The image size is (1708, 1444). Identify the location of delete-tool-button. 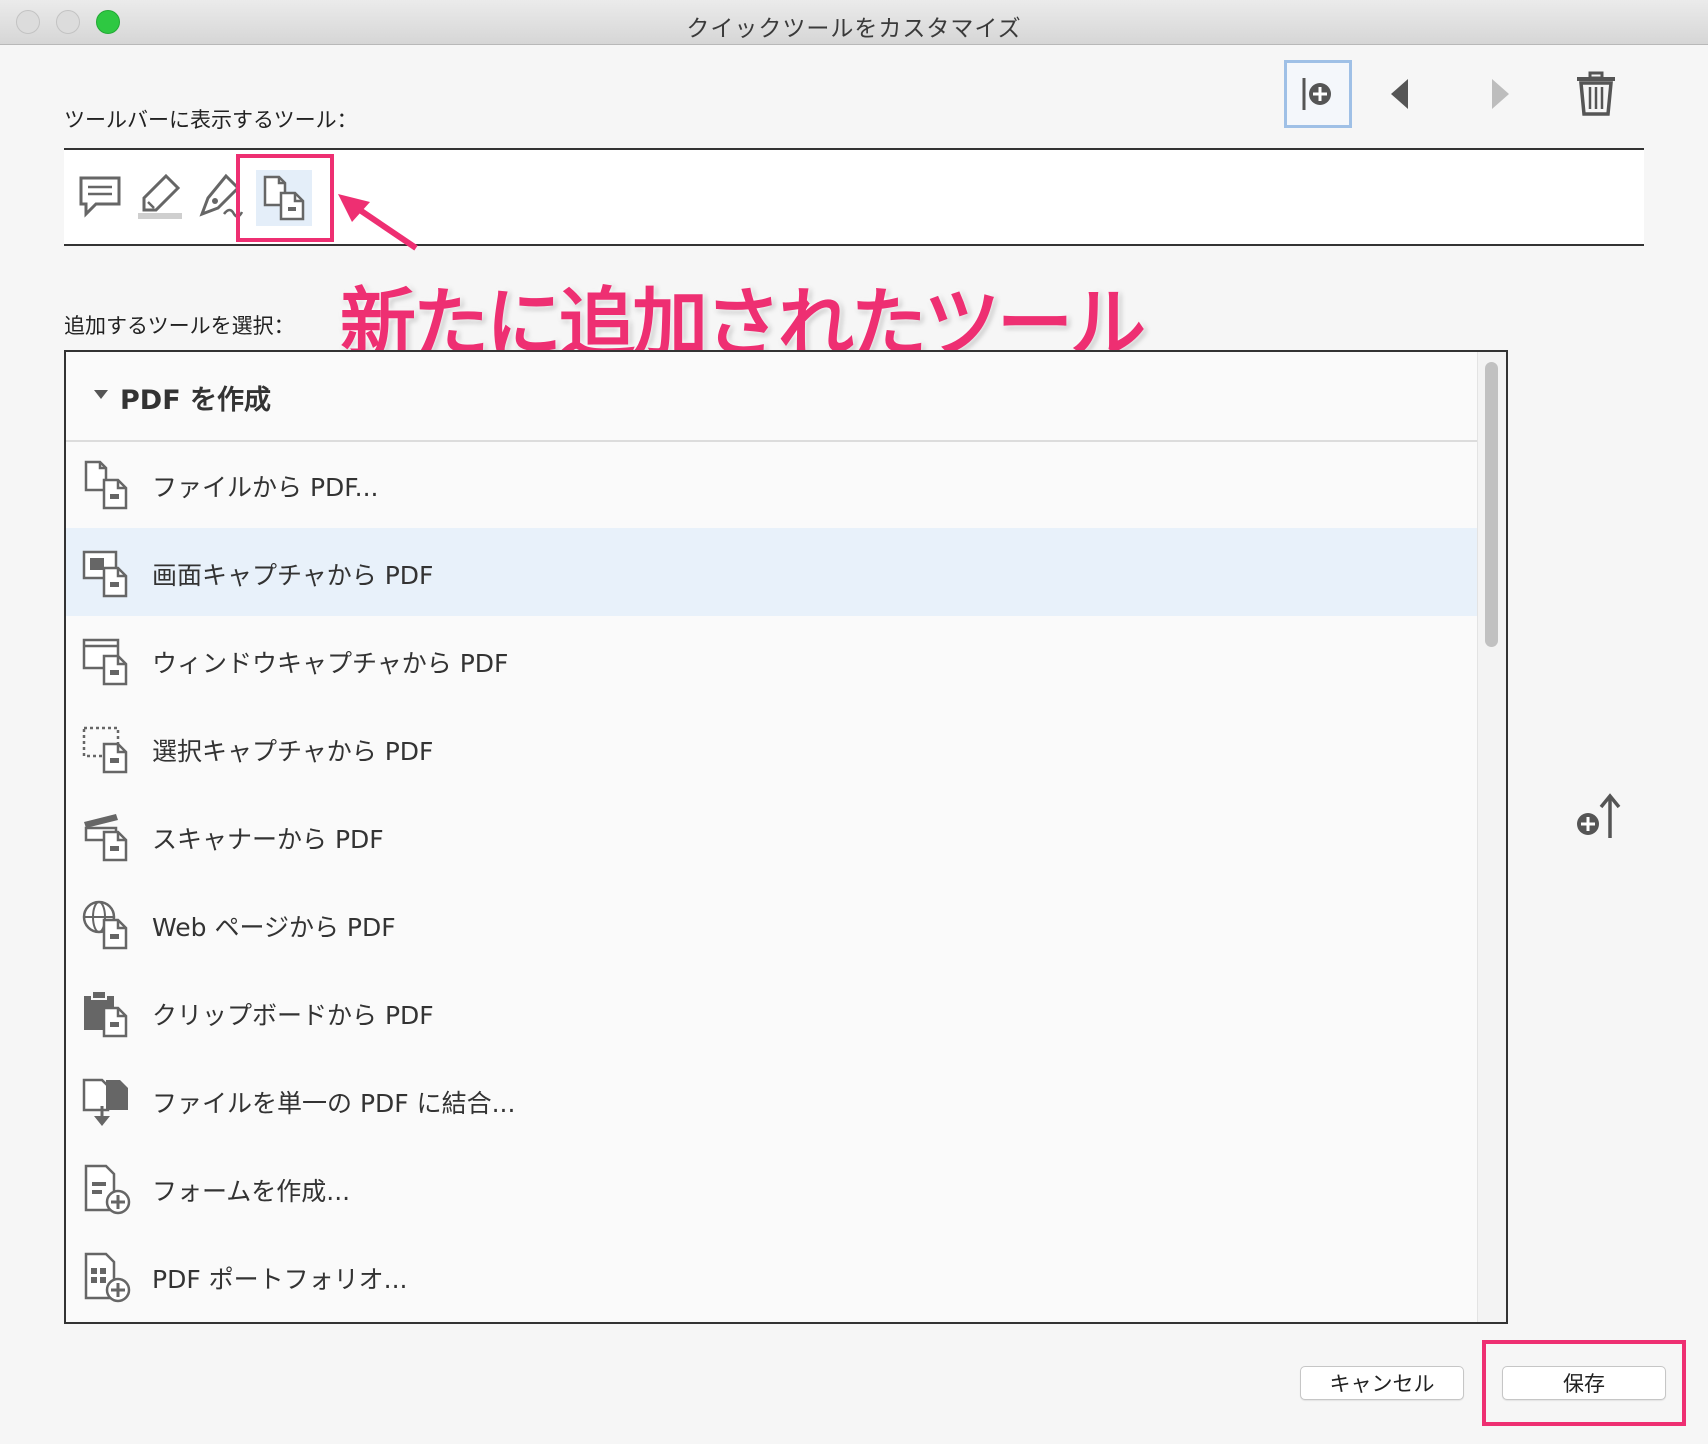
(1596, 94).